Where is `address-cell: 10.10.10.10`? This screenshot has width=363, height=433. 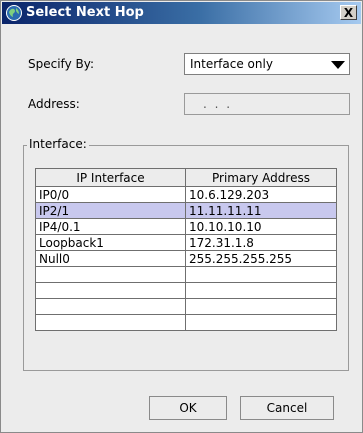 address-cell: 10.10.10.10 is located at coordinates (261, 226).